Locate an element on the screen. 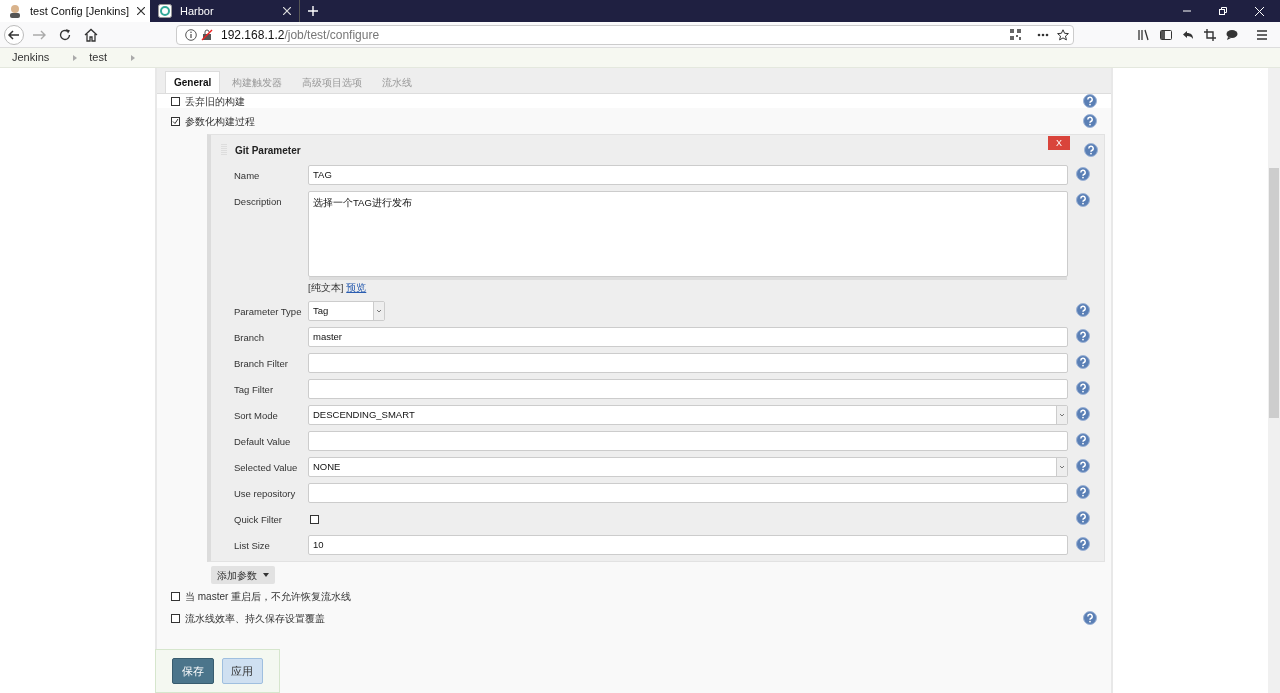 The width and height of the screenshot is (1280, 693). reload-icon is located at coordinates (65, 34).